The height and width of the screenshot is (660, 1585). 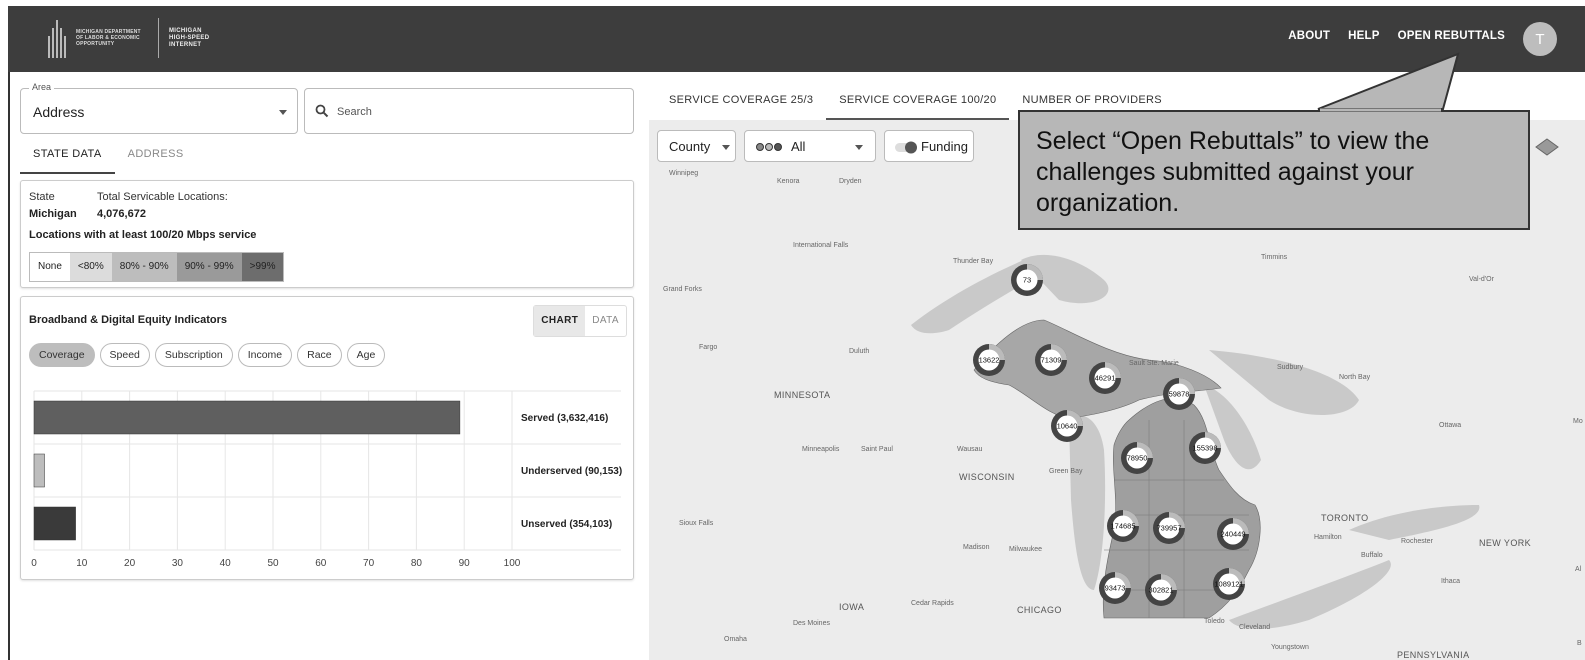 I want to click on search-box, so click(x=469, y=111).